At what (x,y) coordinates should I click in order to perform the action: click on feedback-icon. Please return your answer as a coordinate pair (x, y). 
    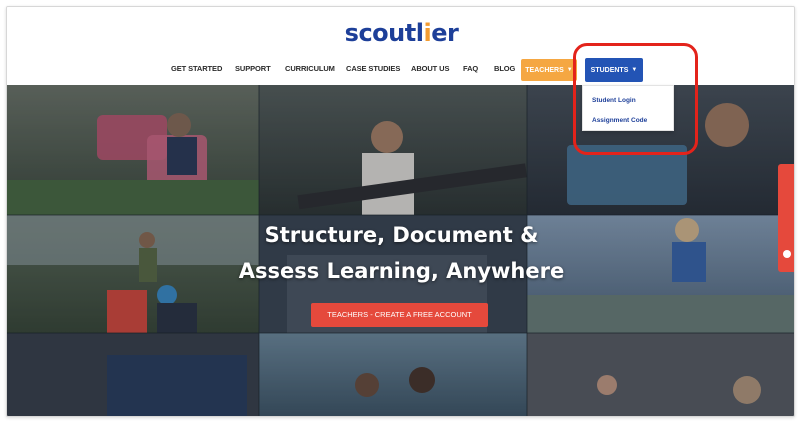
    Looking at the image, I should click on (787, 254).